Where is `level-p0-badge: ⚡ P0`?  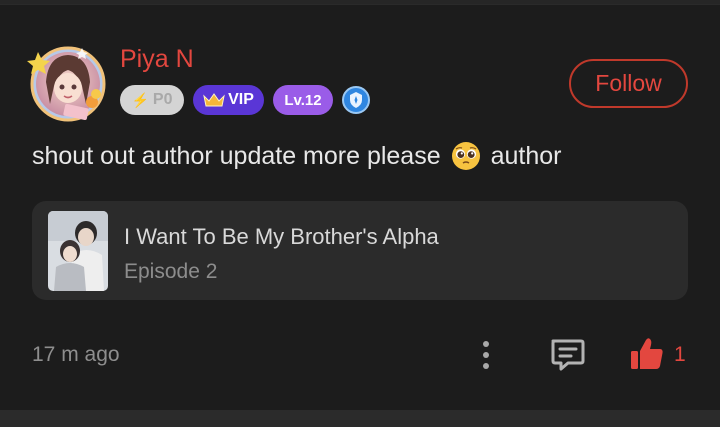 level-p0-badge: ⚡ P0 is located at coordinates (152, 100).